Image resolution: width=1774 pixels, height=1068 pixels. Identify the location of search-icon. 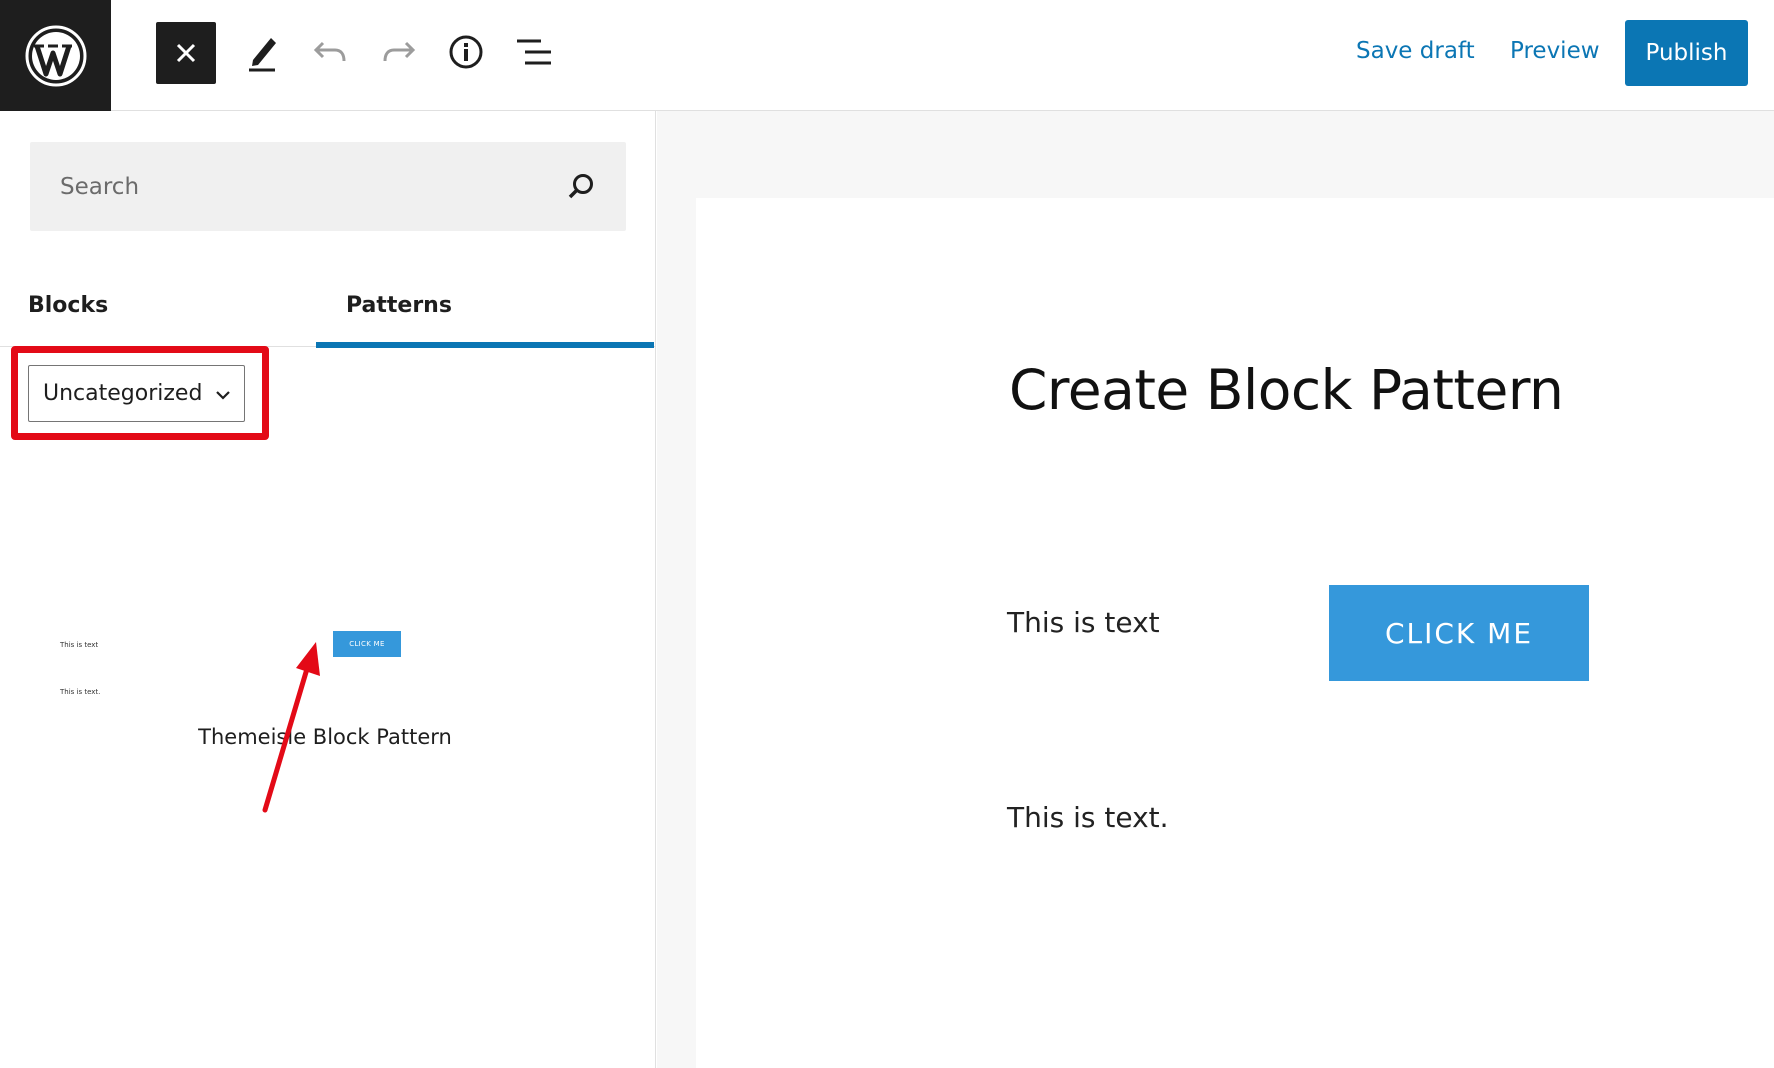
(581, 187).